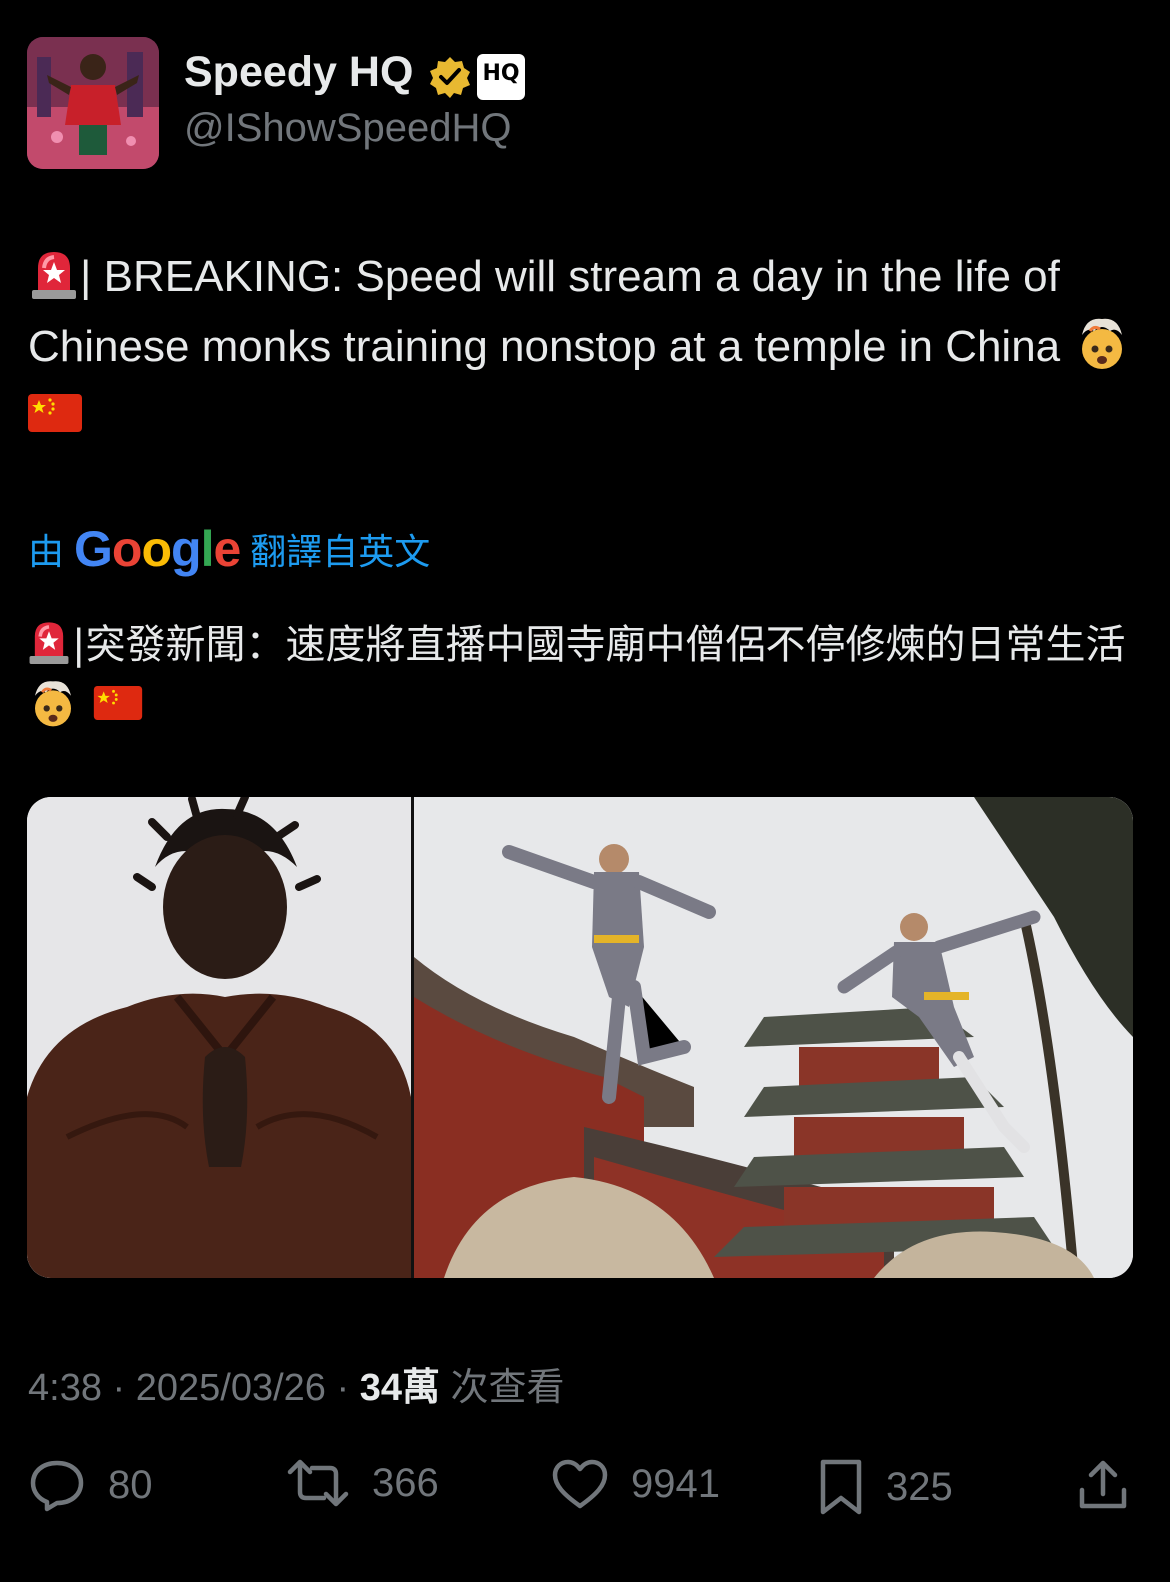 This screenshot has height=1582, width=1170. Describe the element at coordinates (90, 1485) in the screenshot. I see `reply-button: 80` at that location.